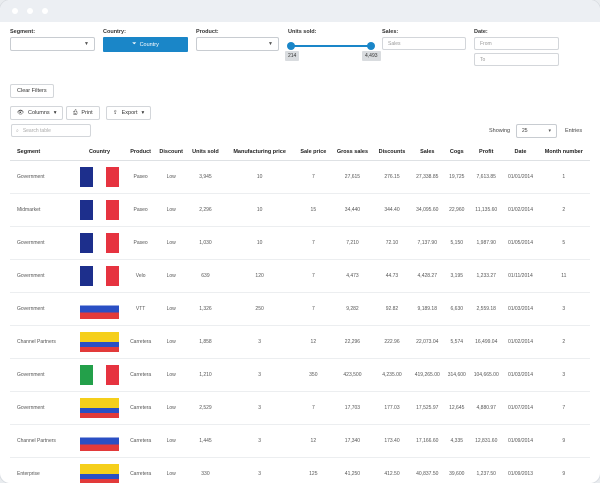  What do you see at coordinates (32, 91) in the screenshot?
I see `clear-filters-button: Clear Filters` at bounding box center [32, 91].